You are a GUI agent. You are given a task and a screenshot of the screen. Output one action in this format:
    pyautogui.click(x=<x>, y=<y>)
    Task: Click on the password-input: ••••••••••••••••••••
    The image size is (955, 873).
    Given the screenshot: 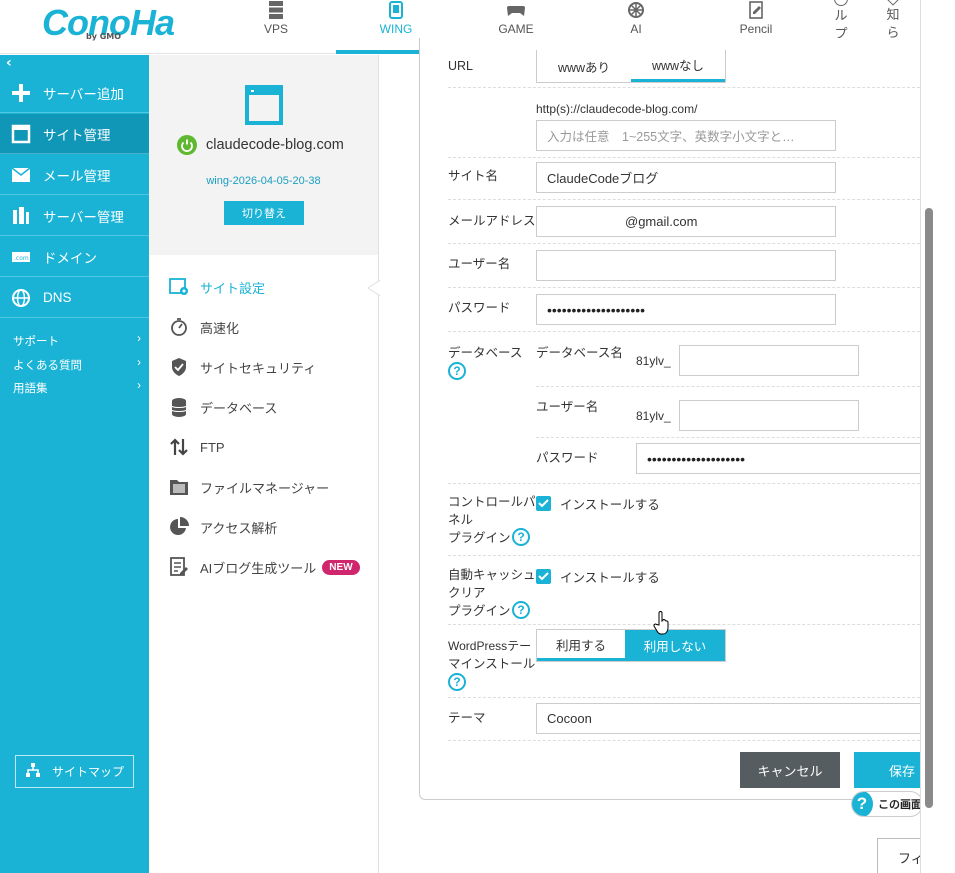 What is the action you would take?
    pyautogui.click(x=686, y=309)
    